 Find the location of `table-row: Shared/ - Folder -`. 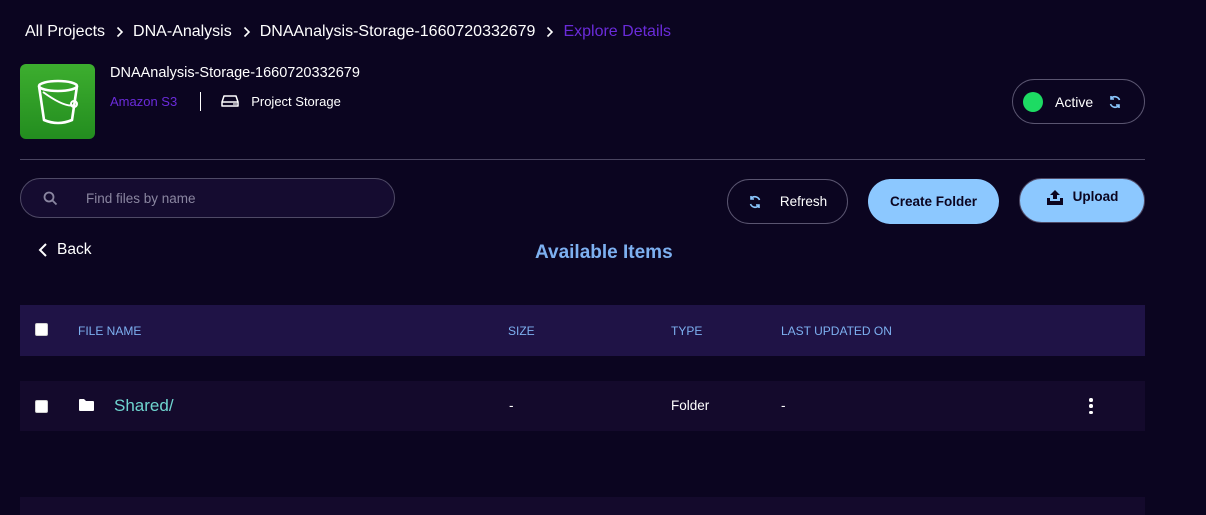

table-row: Shared/ - Folder - is located at coordinates (582, 406).